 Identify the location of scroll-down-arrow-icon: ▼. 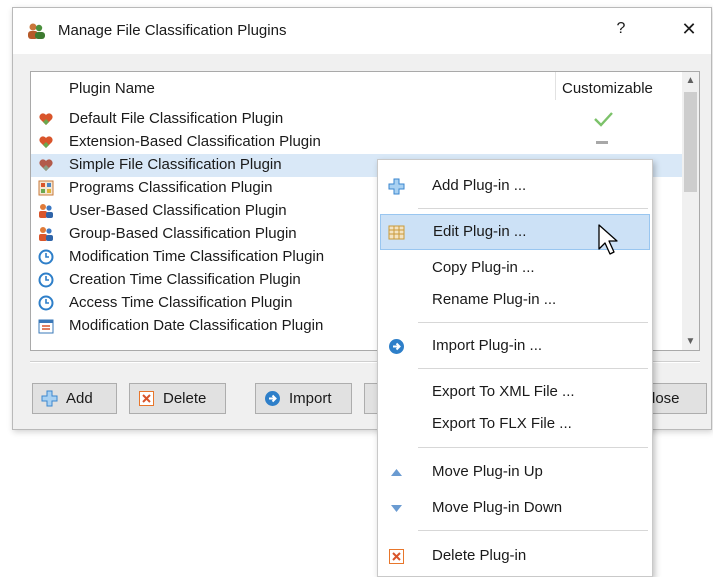
(690, 341).